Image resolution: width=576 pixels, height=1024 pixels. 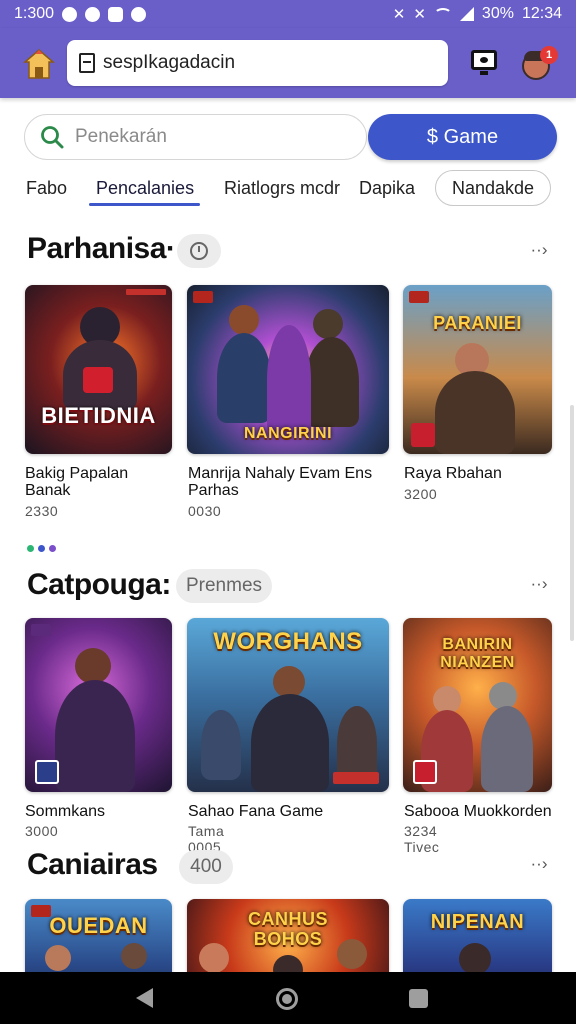 I want to click on clock-icon, so click(x=199, y=251).